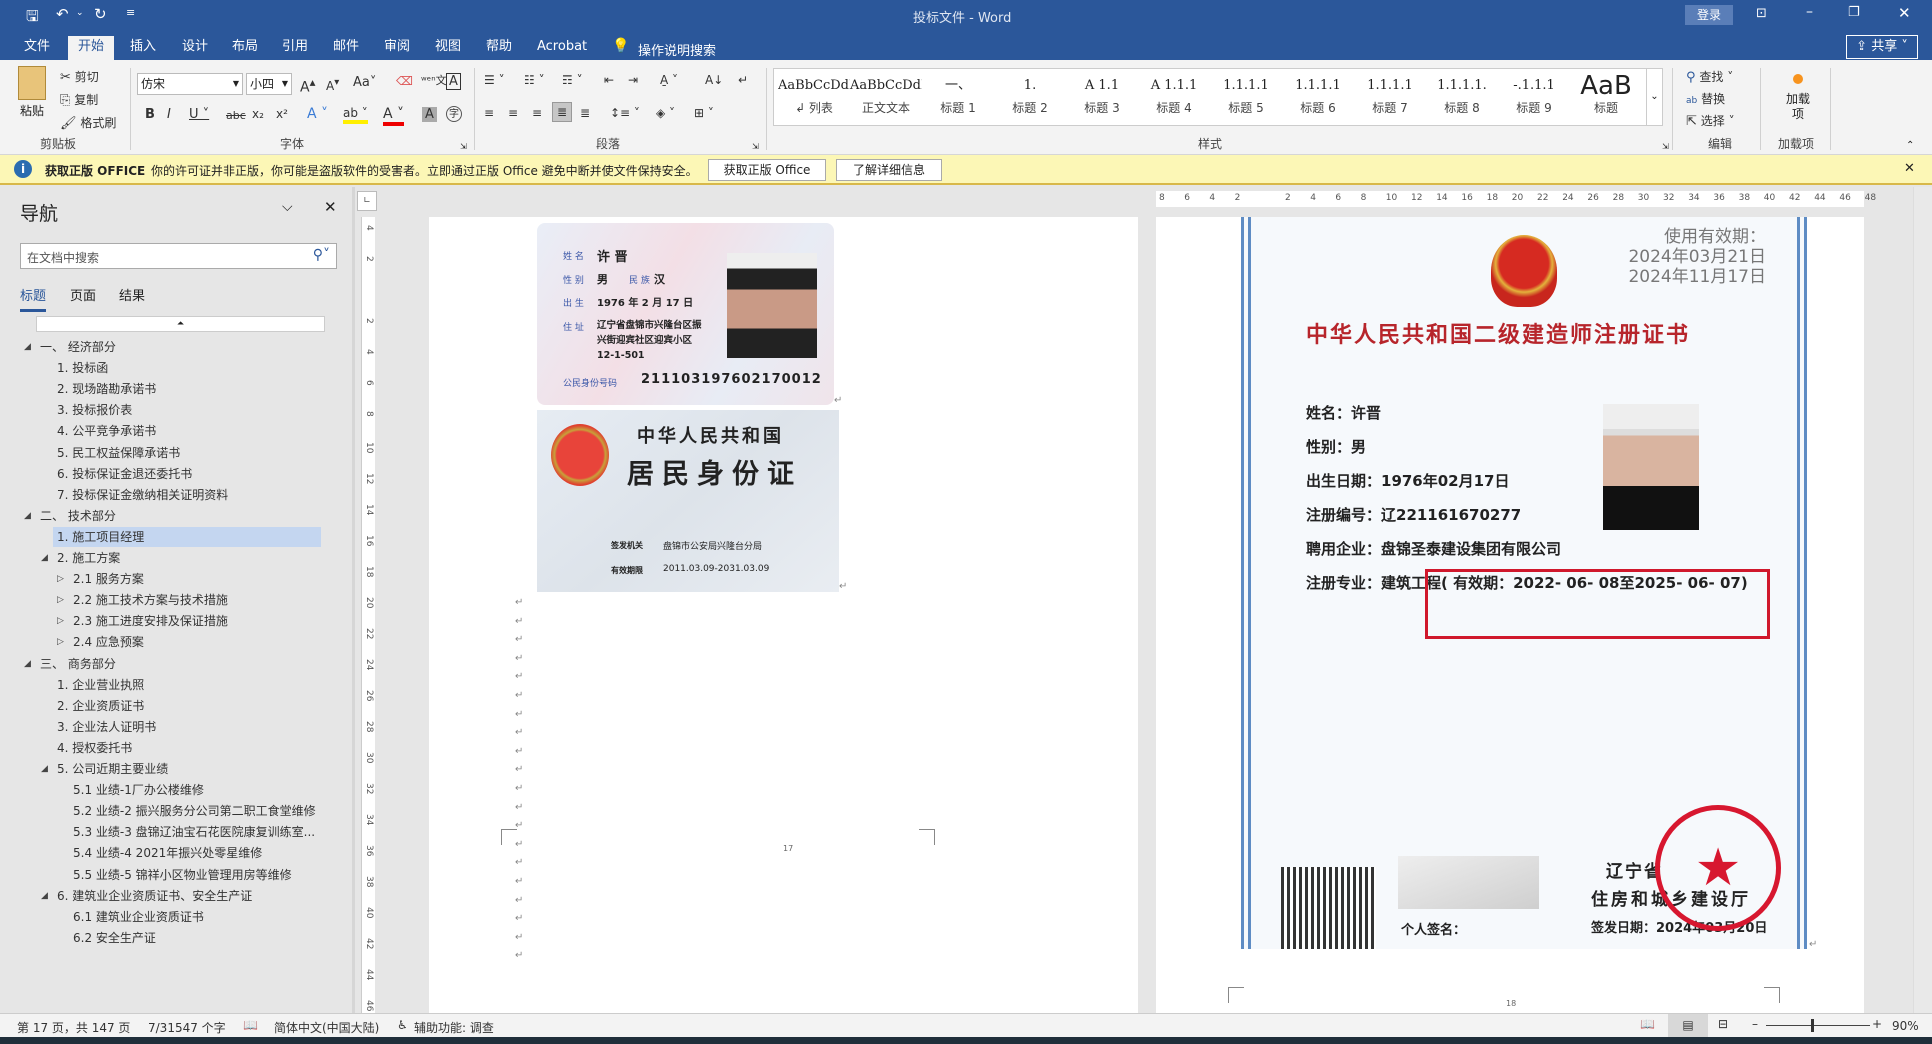 The width and height of the screenshot is (1932, 1044). What do you see at coordinates (195, 811) in the screenshot?
I see `nav-heading-item: 5.2 业绩-2 振兴服务分公司第二职工食堂维修` at bounding box center [195, 811].